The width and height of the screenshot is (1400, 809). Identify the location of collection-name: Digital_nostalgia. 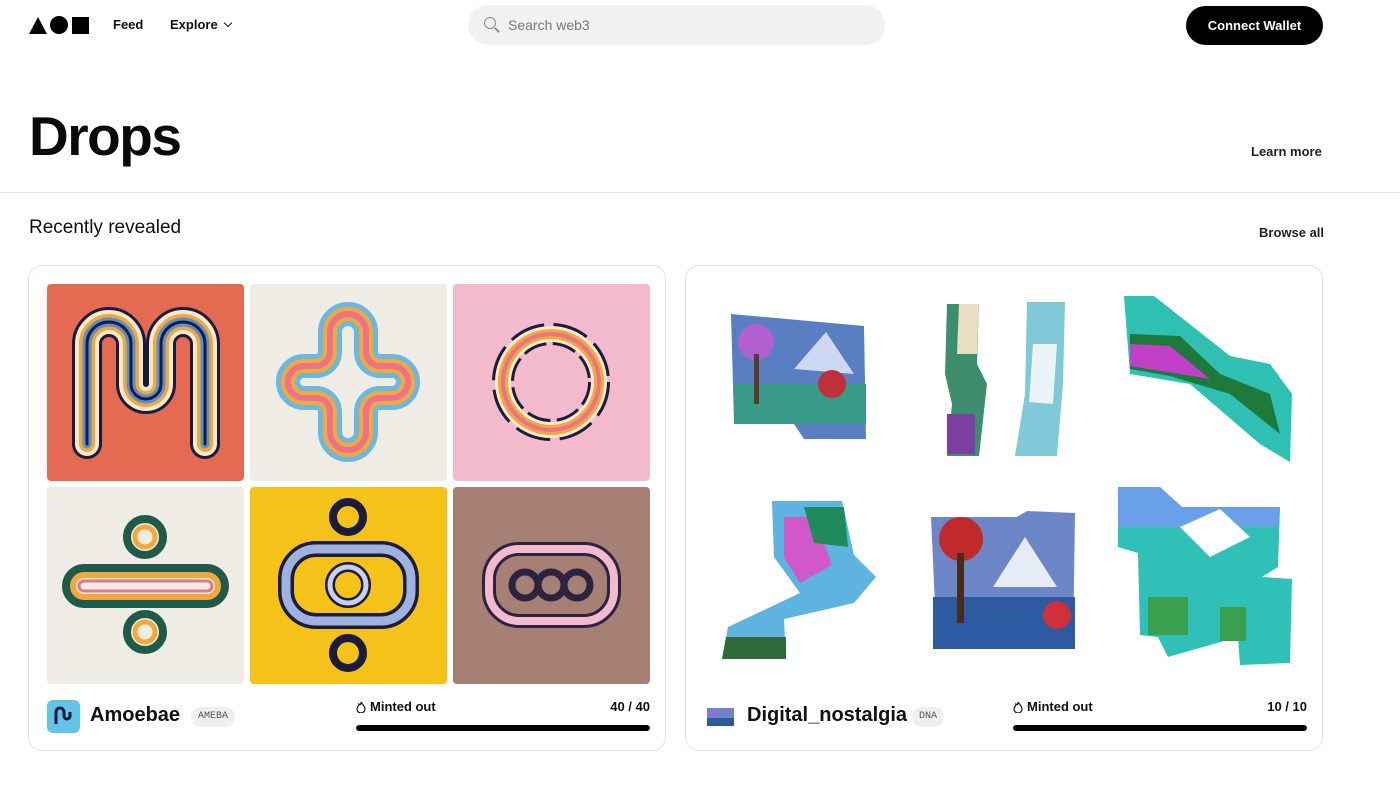
(827, 715).